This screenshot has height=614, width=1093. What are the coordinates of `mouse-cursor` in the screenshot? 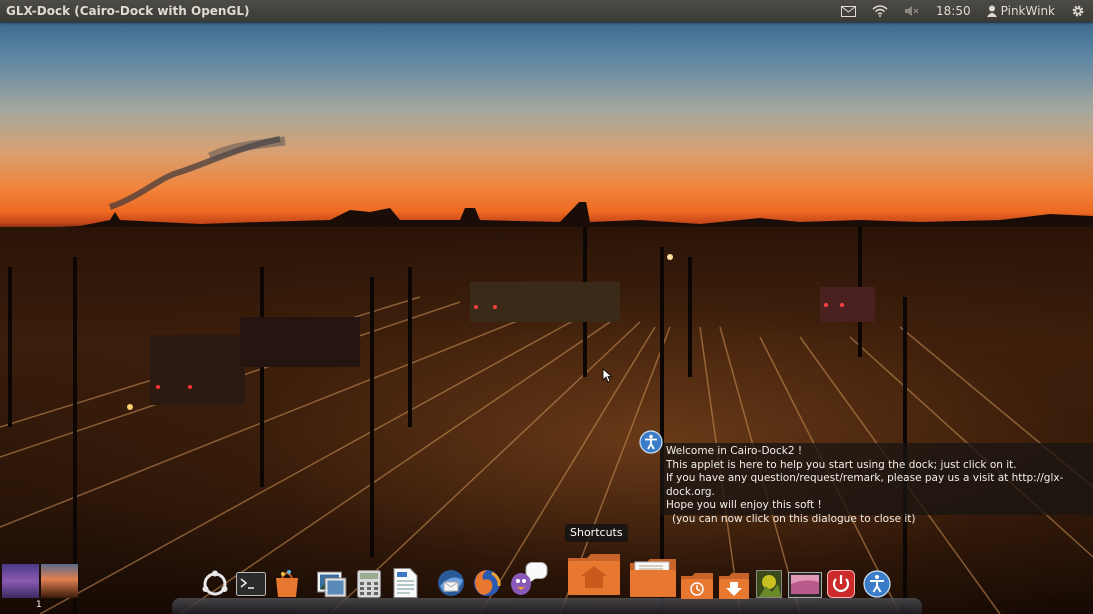 It's located at (607, 375).